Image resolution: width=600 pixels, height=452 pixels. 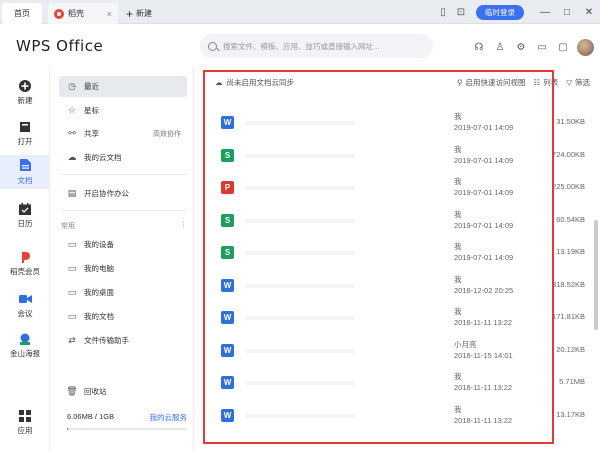 I want to click on left-rail: 新建 打开 文档 日历 稻壳会员 会议 金山海报 应用, so click(x=25, y=259).